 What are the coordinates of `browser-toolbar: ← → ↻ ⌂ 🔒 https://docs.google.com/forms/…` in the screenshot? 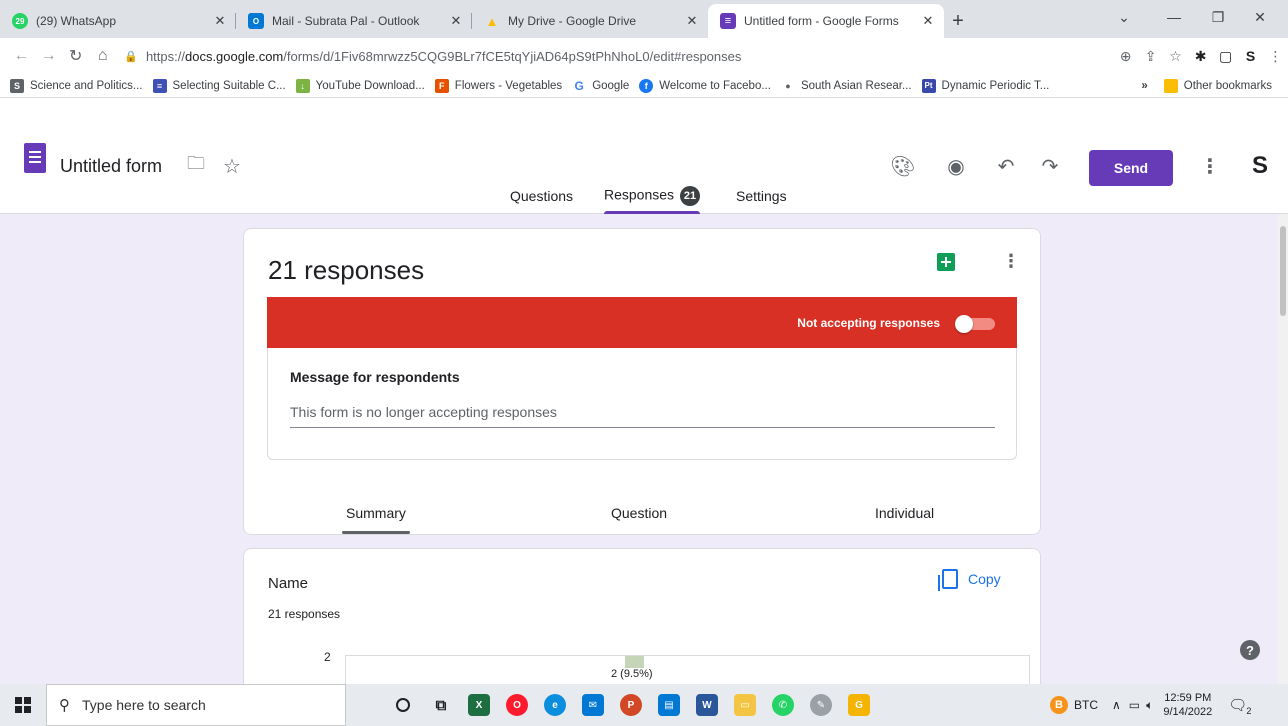 It's located at (644, 56).